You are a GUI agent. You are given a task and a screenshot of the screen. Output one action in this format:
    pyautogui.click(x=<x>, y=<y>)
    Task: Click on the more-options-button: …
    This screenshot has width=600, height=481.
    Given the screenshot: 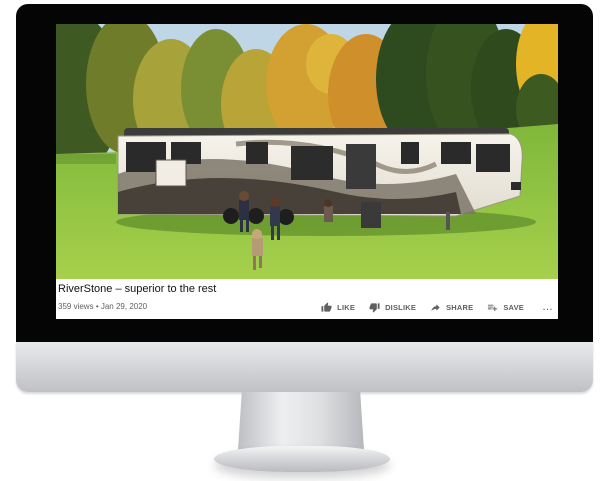 What is the action you would take?
    pyautogui.click(x=548, y=307)
    